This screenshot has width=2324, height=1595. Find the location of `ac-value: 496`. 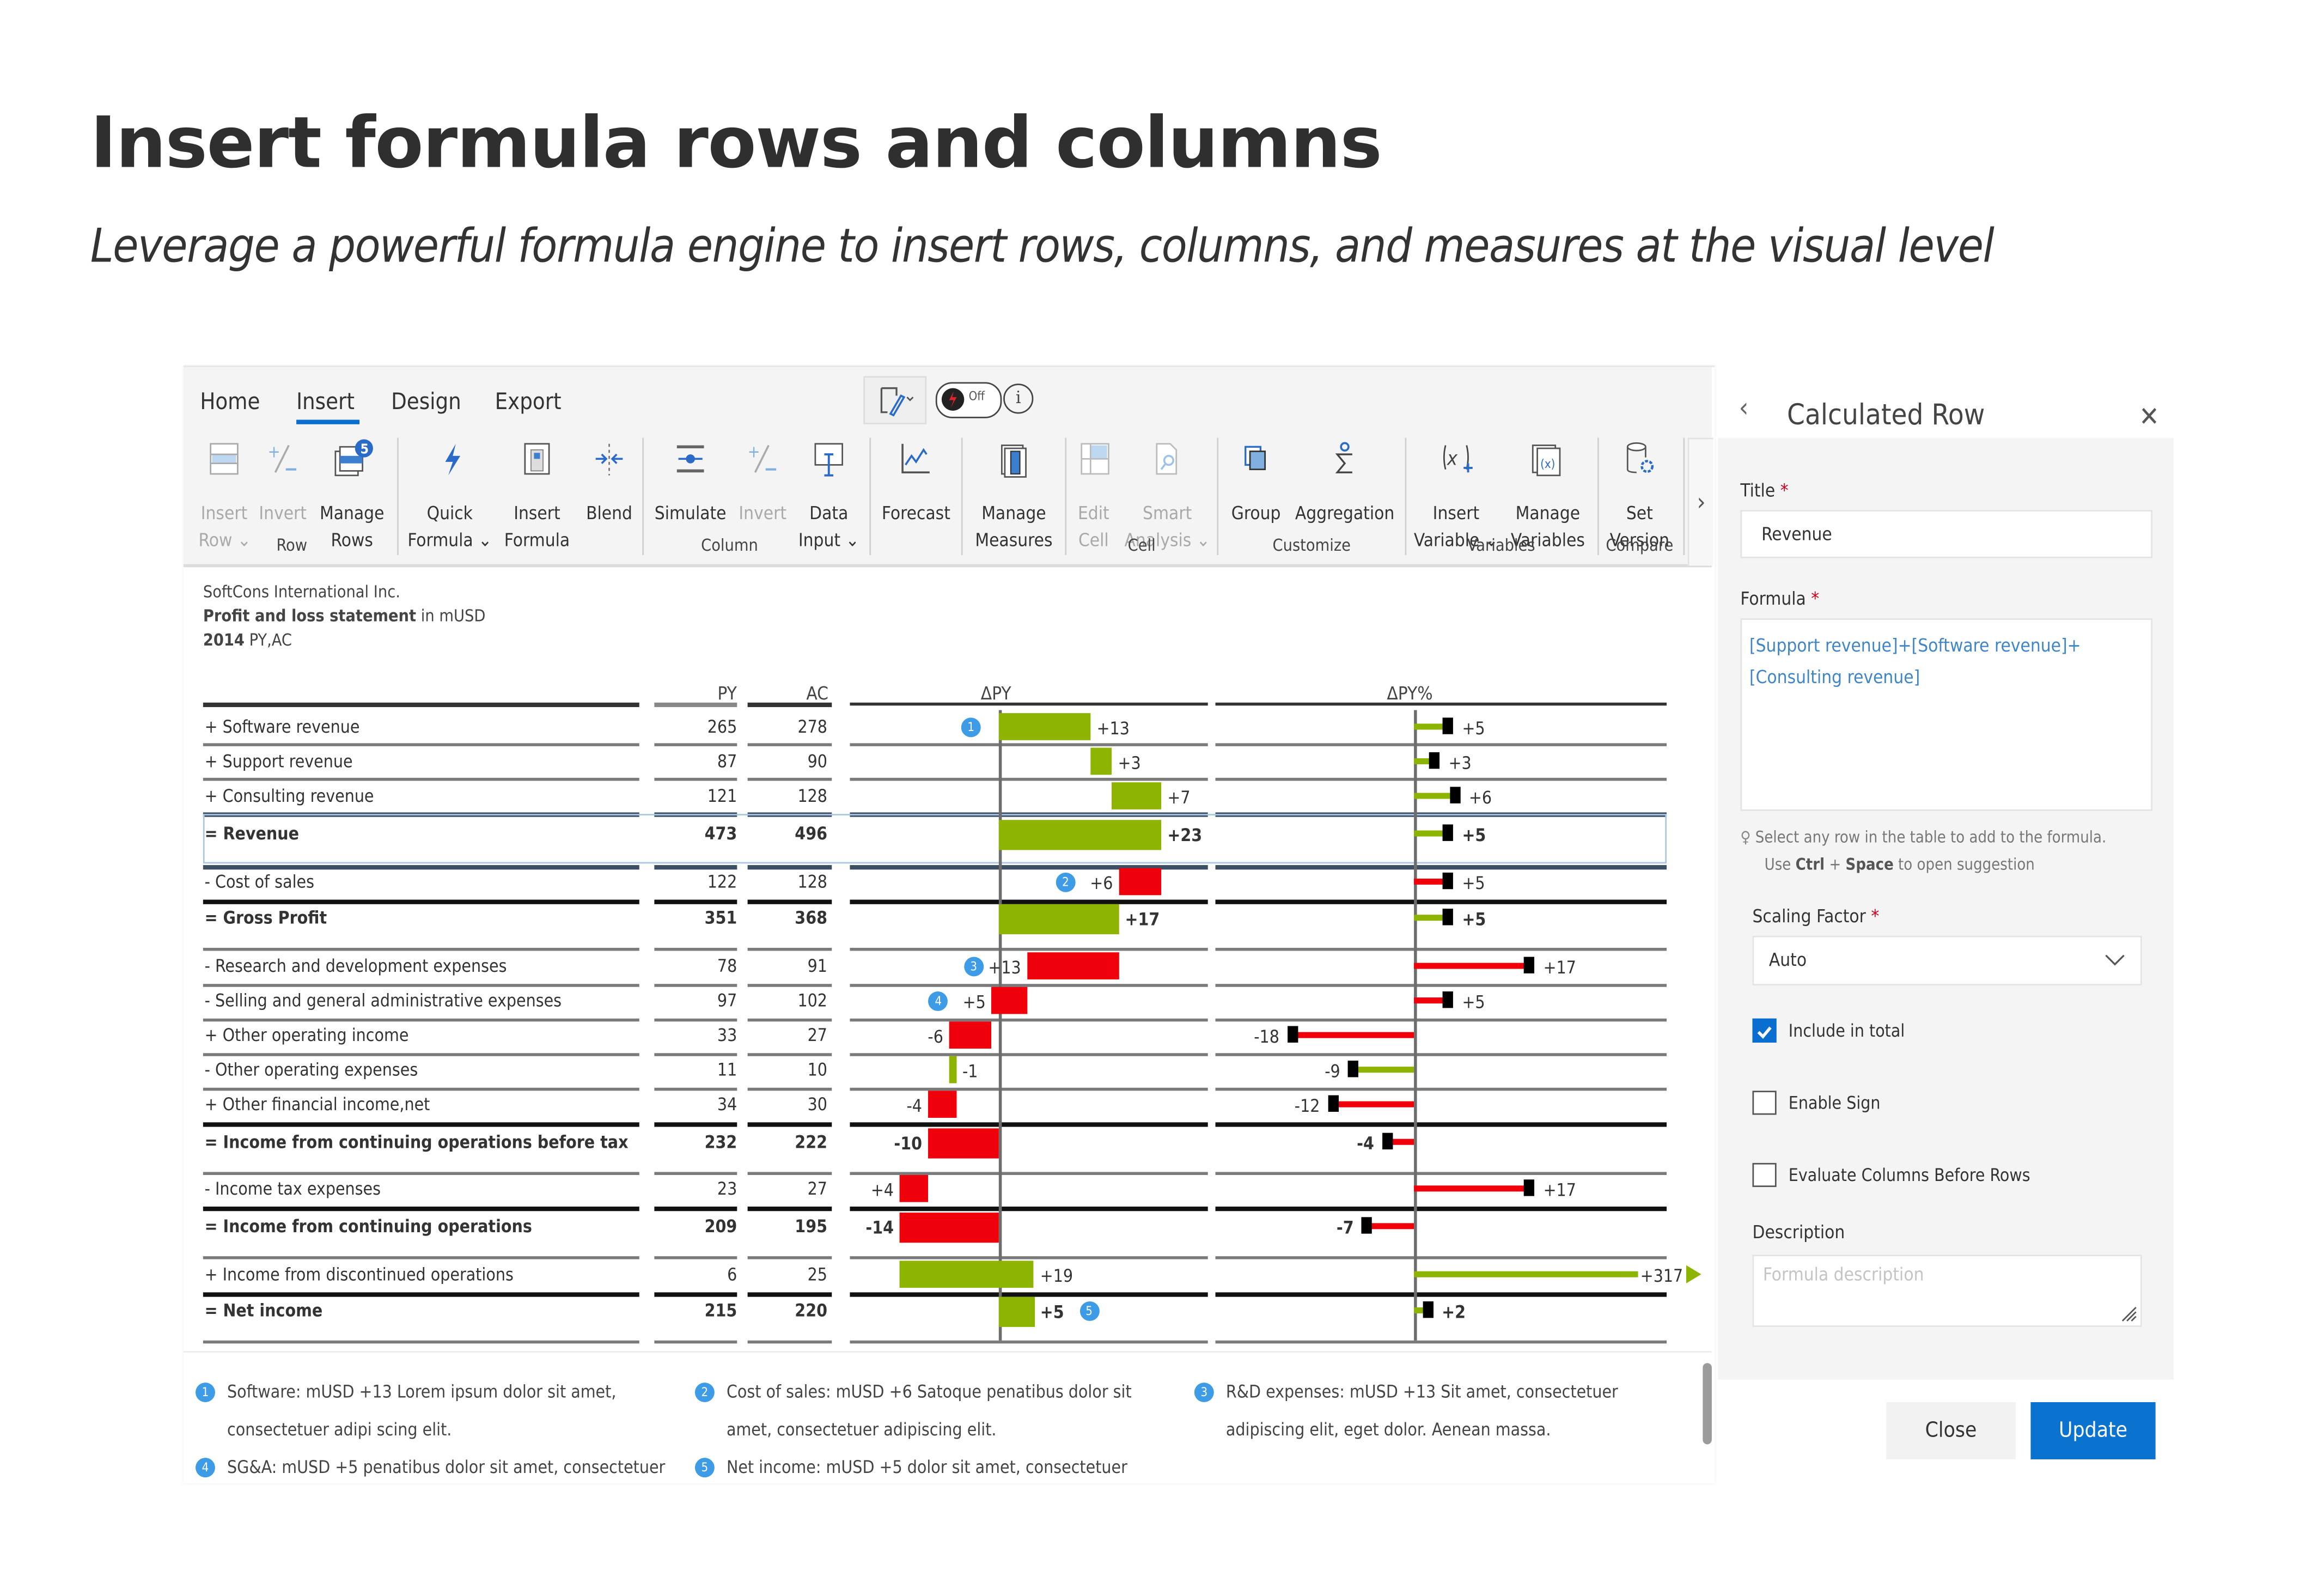

ac-value: 496 is located at coordinates (811, 834).